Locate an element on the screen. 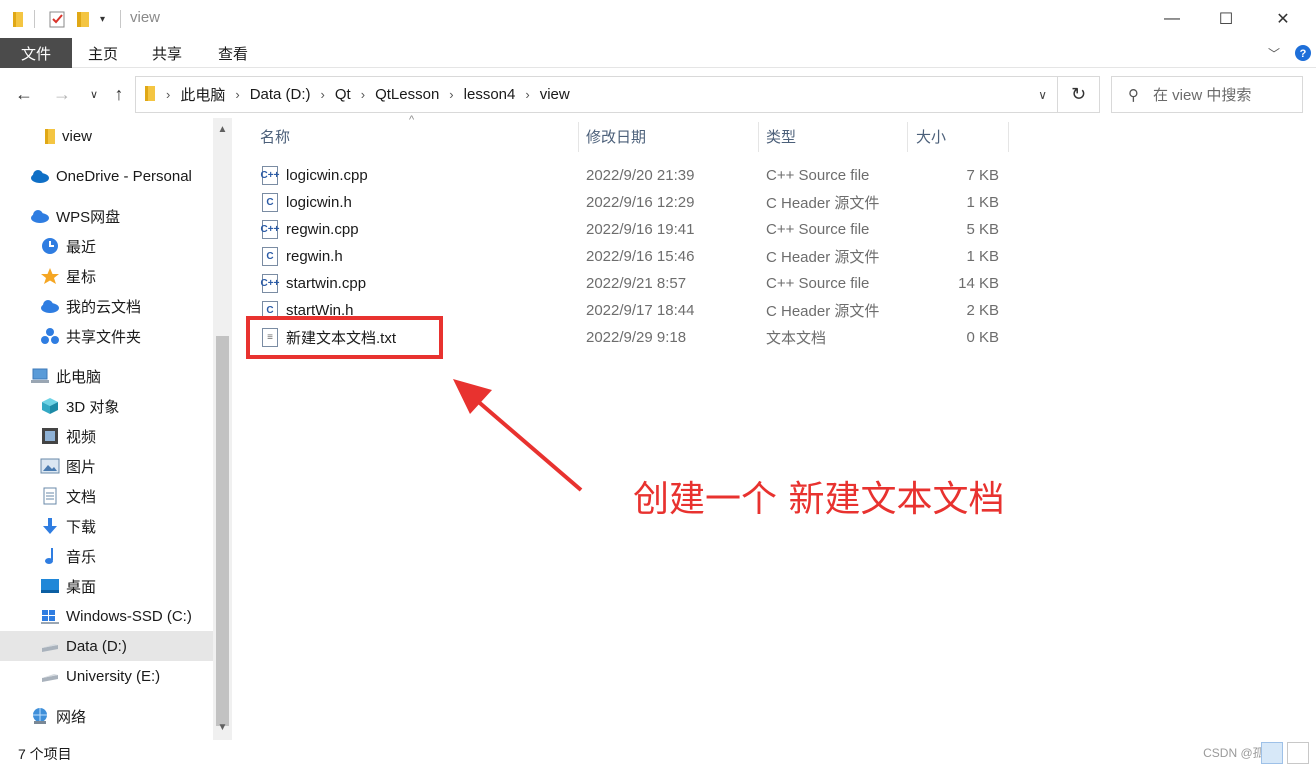 Image resolution: width=1316 pixels, height=768 pixels. item-count: 7 个项目 is located at coordinates (45, 754).